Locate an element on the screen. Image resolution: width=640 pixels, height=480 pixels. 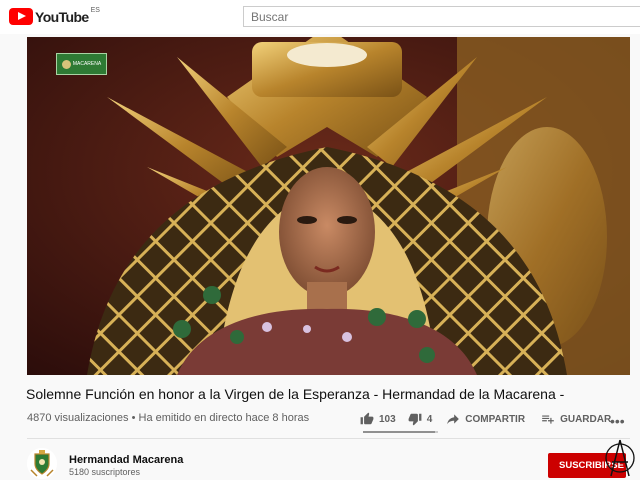
youtube-logo: YouTube ES is located at coordinates (54, 16).